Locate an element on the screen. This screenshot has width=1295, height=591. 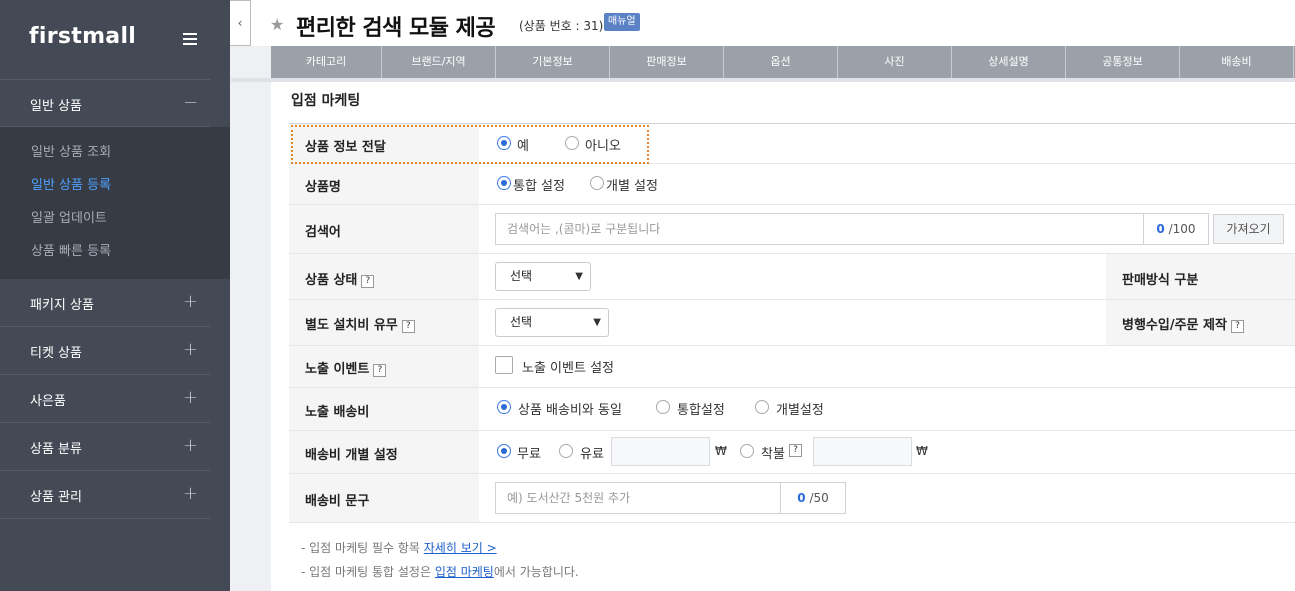
sidebar-section-manage: 상품 관리 + is located at coordinates (105, 495).